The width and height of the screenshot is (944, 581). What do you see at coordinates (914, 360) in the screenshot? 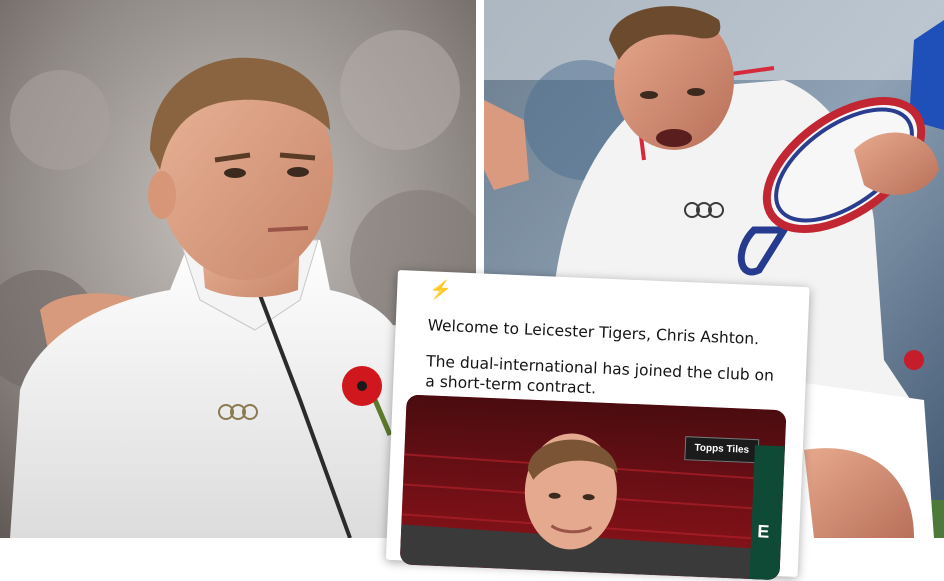
I see `rose-badge` at bounding box center [914, 360].